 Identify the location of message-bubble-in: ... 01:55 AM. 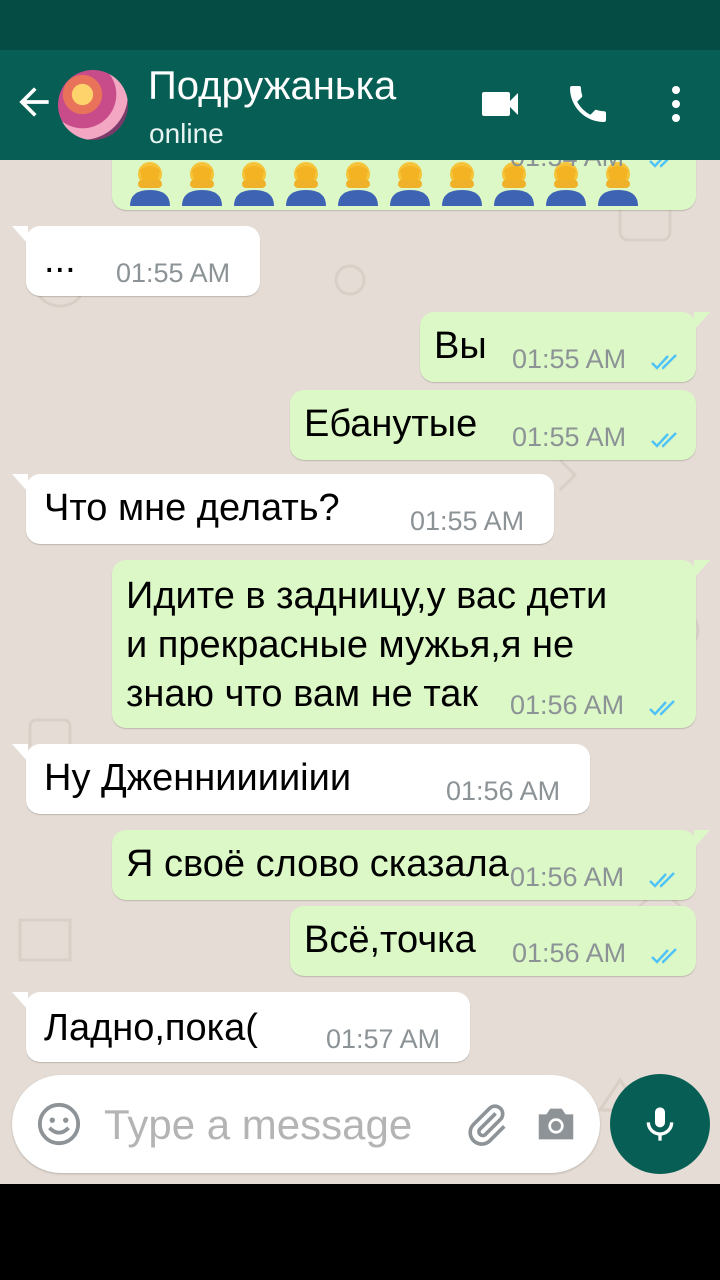
(136, 261).